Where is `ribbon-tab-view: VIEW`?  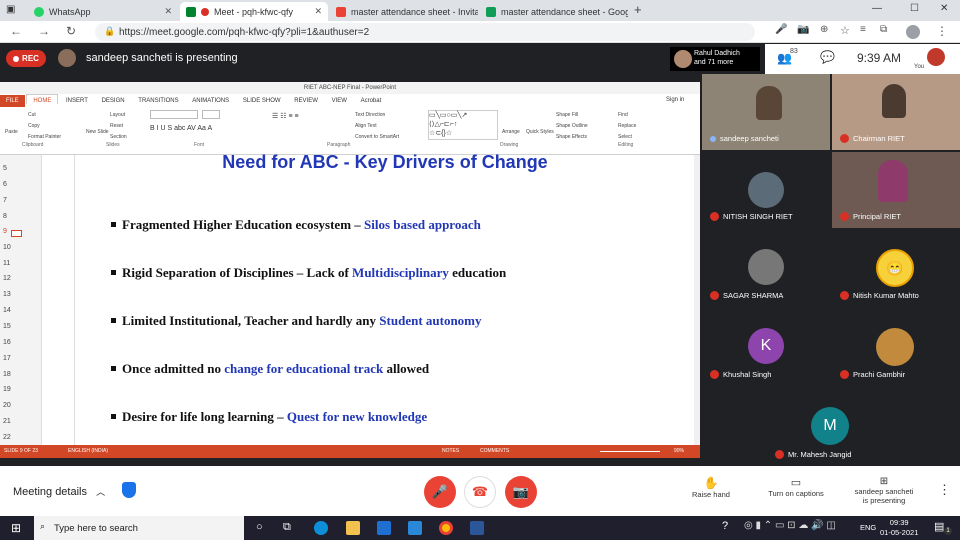 ribbon-tab-view: VIEW is located at coordinates (339, 99).